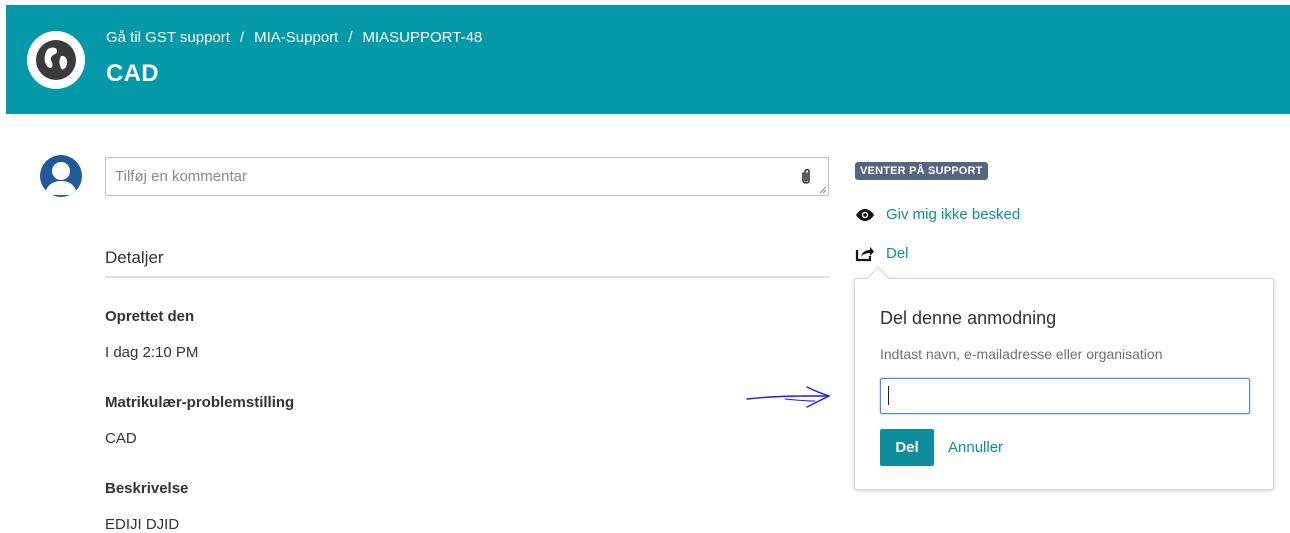 The width and height of the screenshot is (1290, 533). What do you see at coordinates (132, 73) in the screenshot?
I see `page-title: CAD` at bounding box center [132, 73].